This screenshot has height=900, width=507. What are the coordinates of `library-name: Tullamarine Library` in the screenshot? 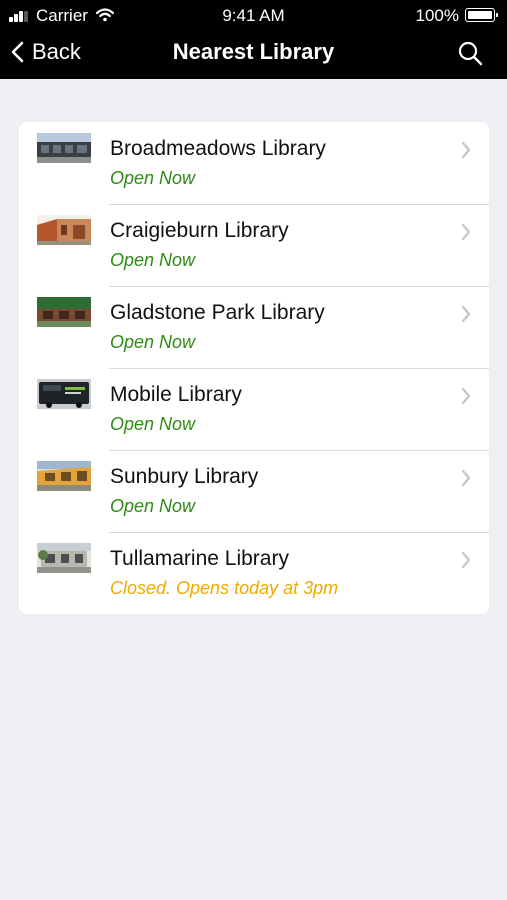 It's located at (199, 558).